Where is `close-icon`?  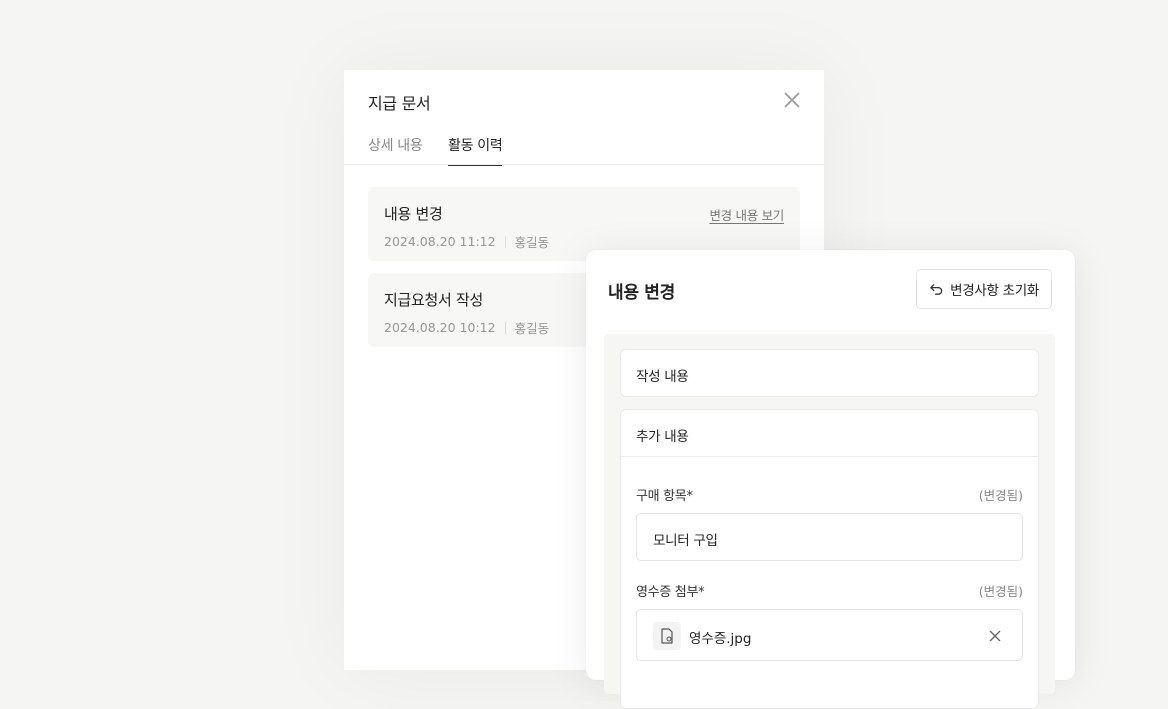
close-icon is located at coordinates (792, 100).